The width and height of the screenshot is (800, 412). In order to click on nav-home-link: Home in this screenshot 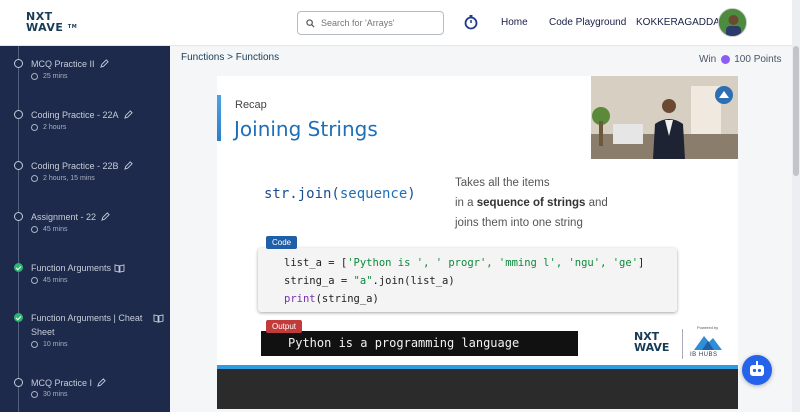, I will do `click(514, 22)`.